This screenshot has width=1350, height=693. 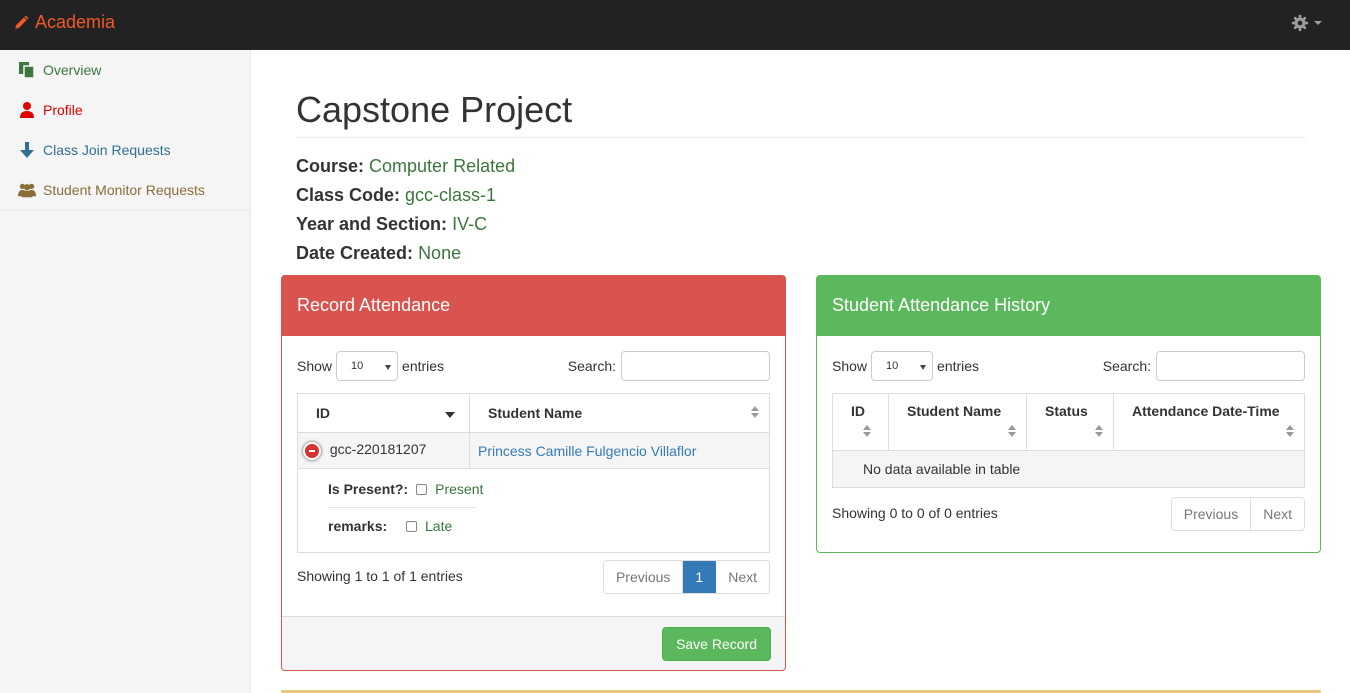 I want to click on late-checkbox, so click(x=411, y=526).